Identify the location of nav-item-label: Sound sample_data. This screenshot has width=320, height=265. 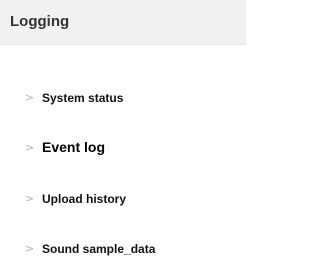
(99, 249).